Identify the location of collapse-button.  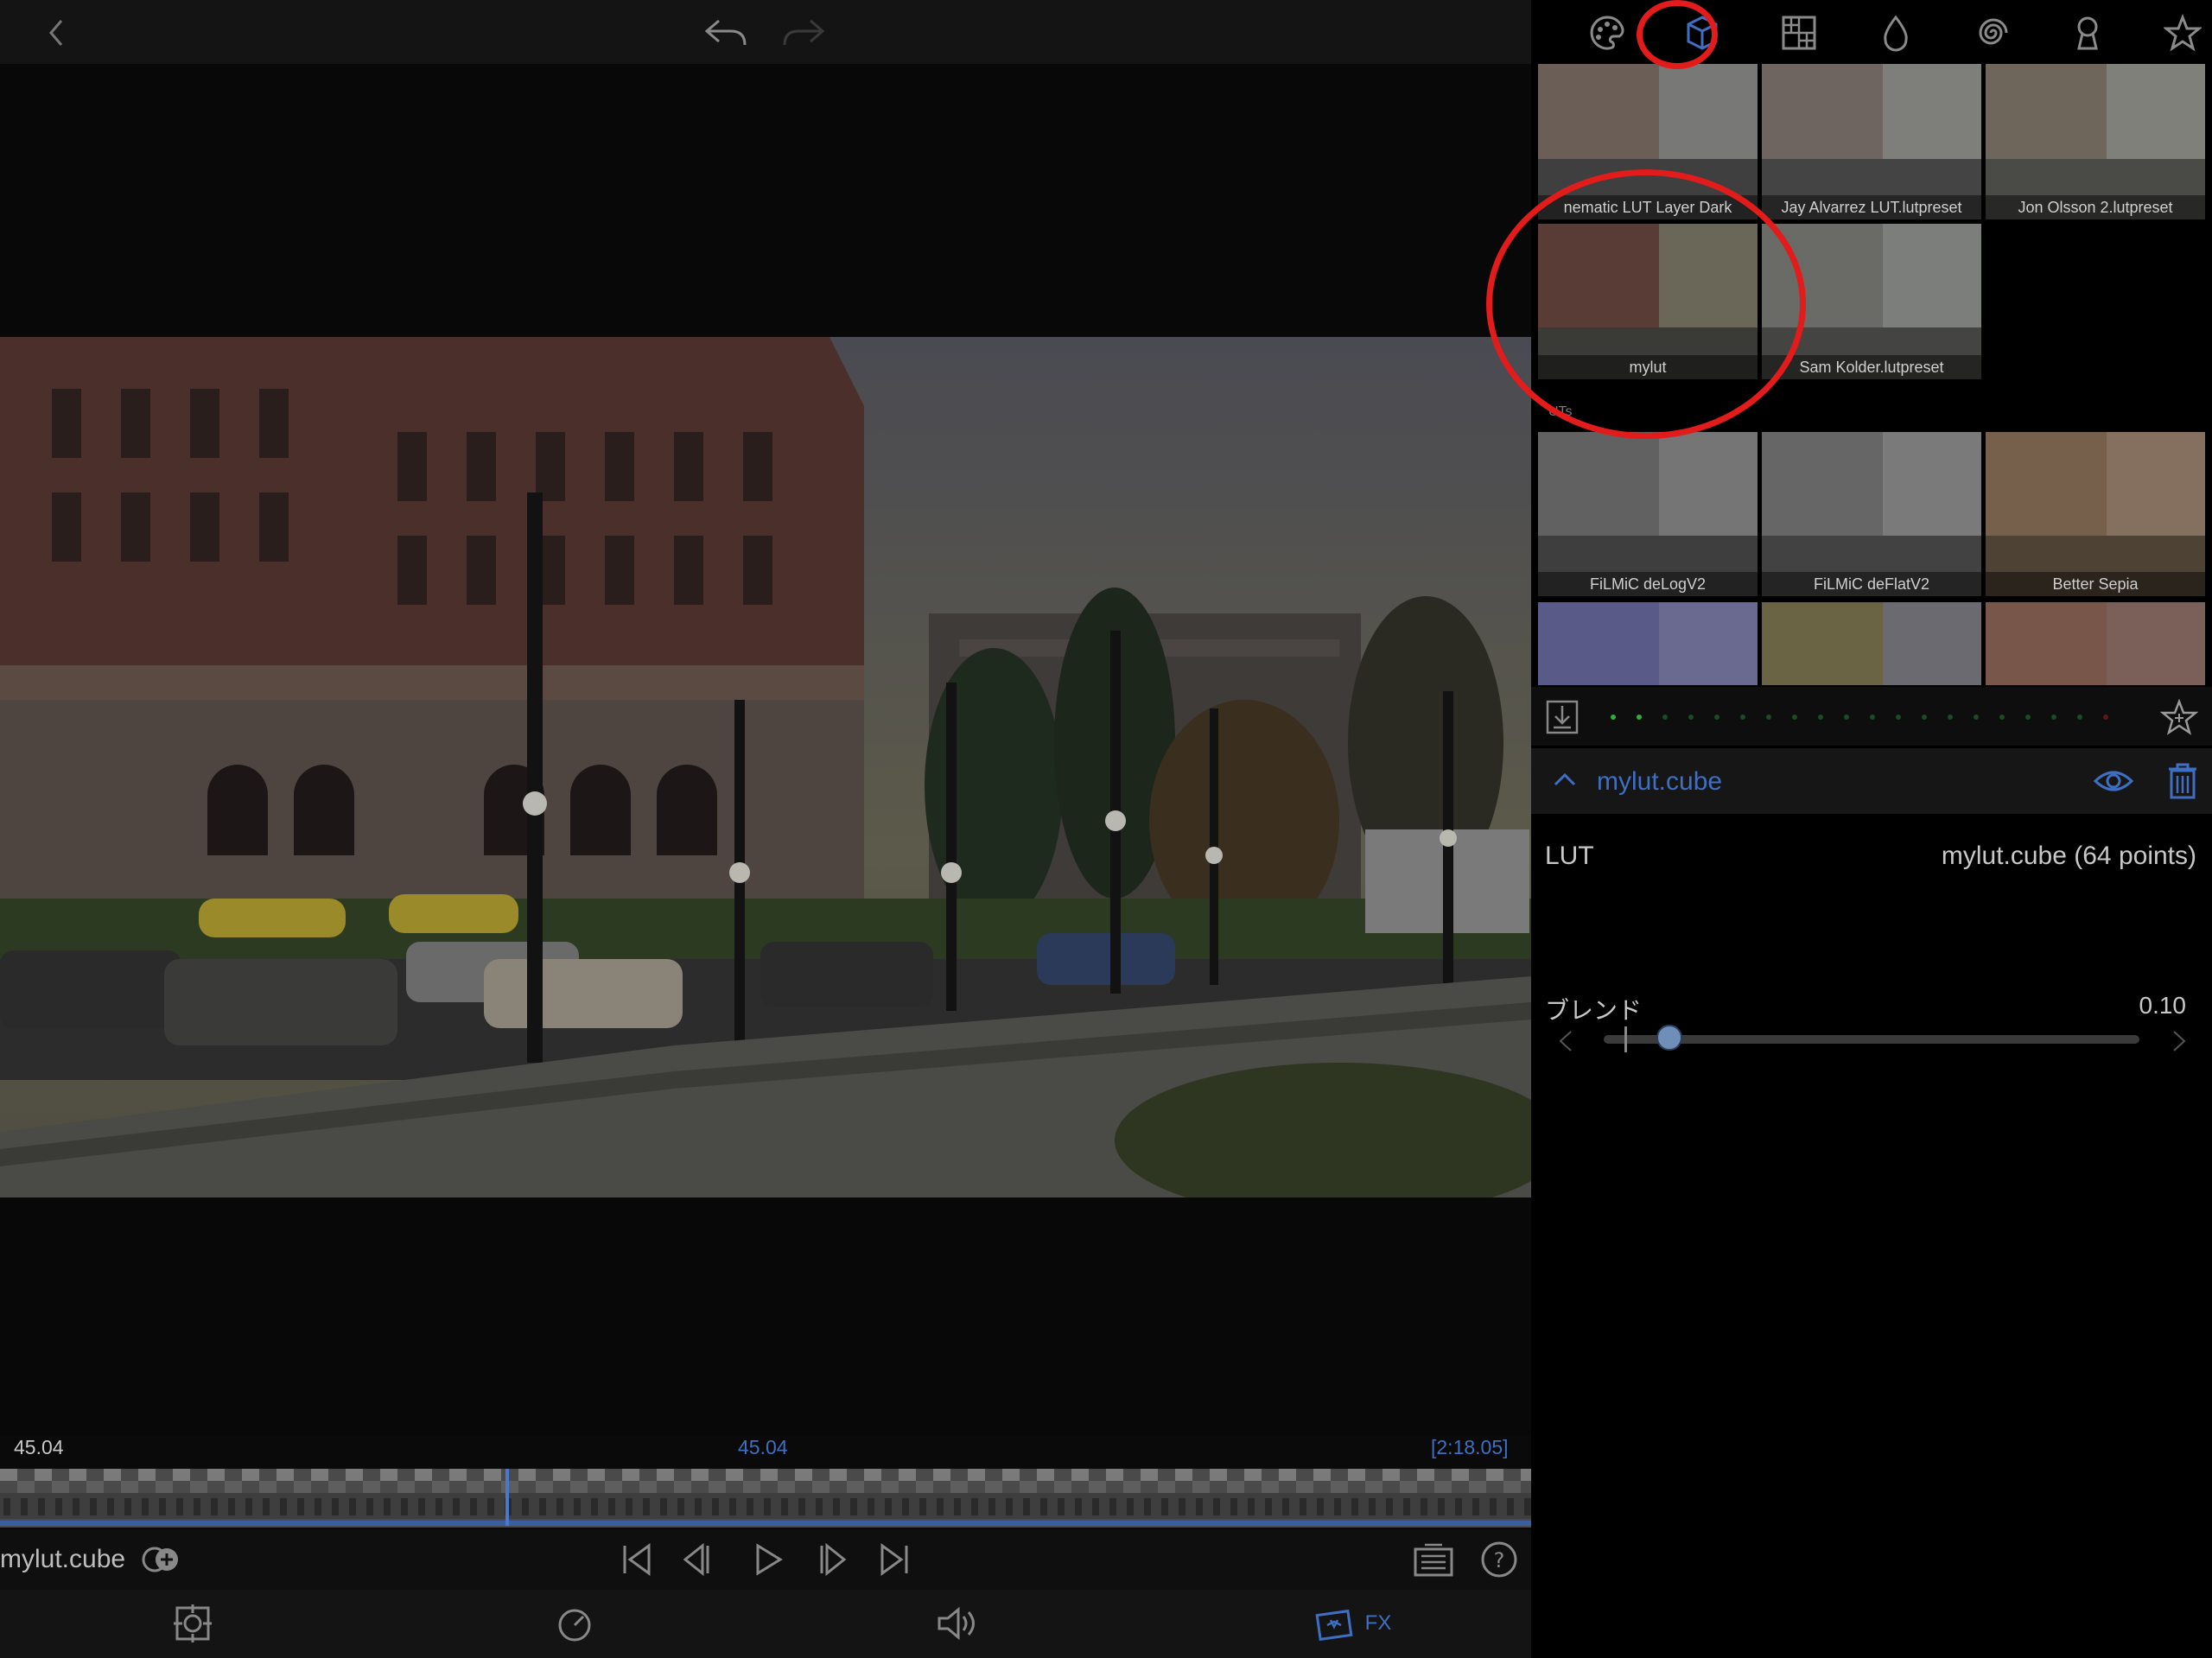
(1565, 780).